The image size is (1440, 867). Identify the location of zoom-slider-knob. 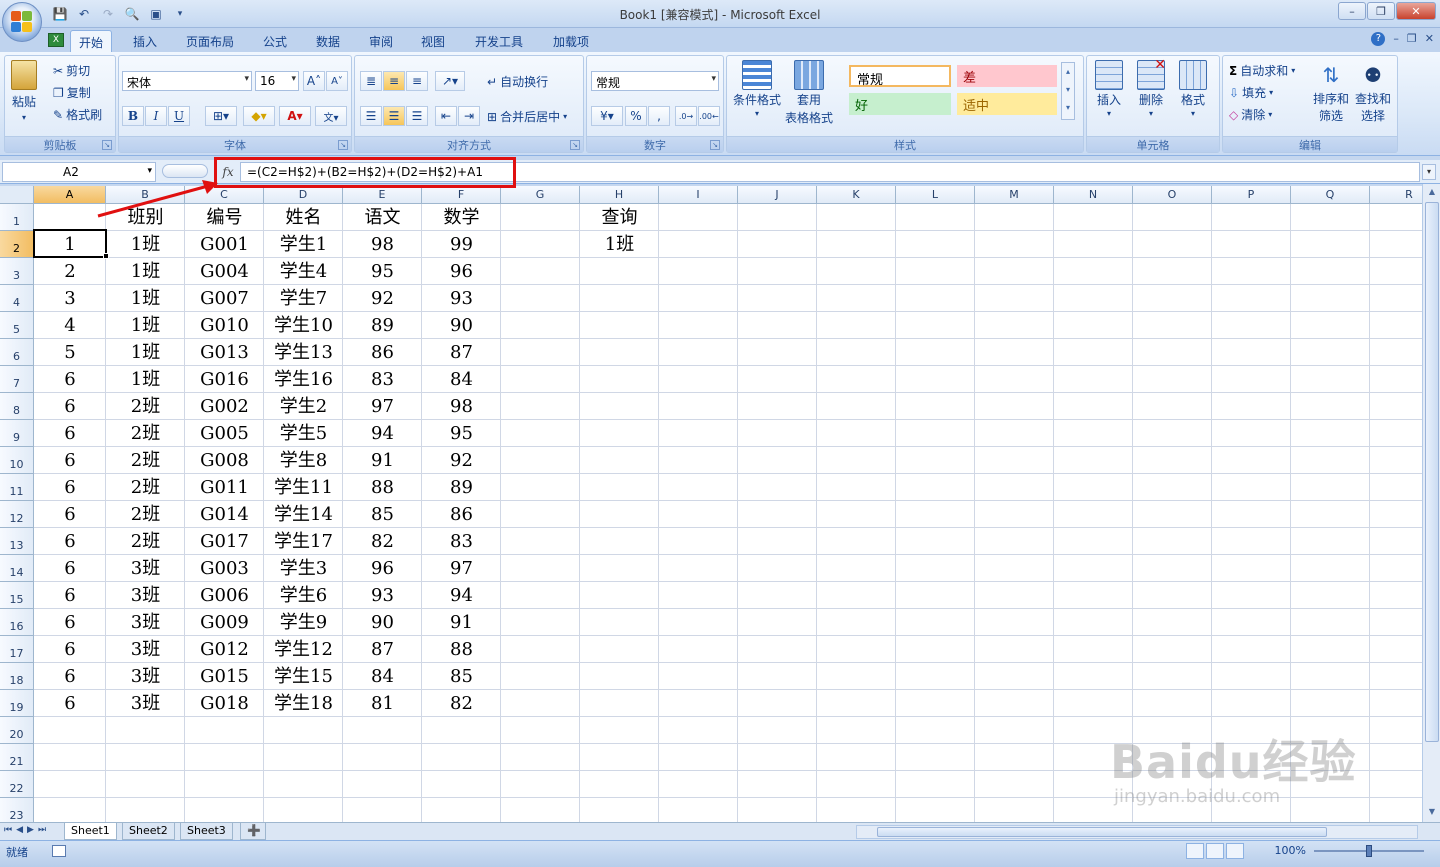
(1369, 851).